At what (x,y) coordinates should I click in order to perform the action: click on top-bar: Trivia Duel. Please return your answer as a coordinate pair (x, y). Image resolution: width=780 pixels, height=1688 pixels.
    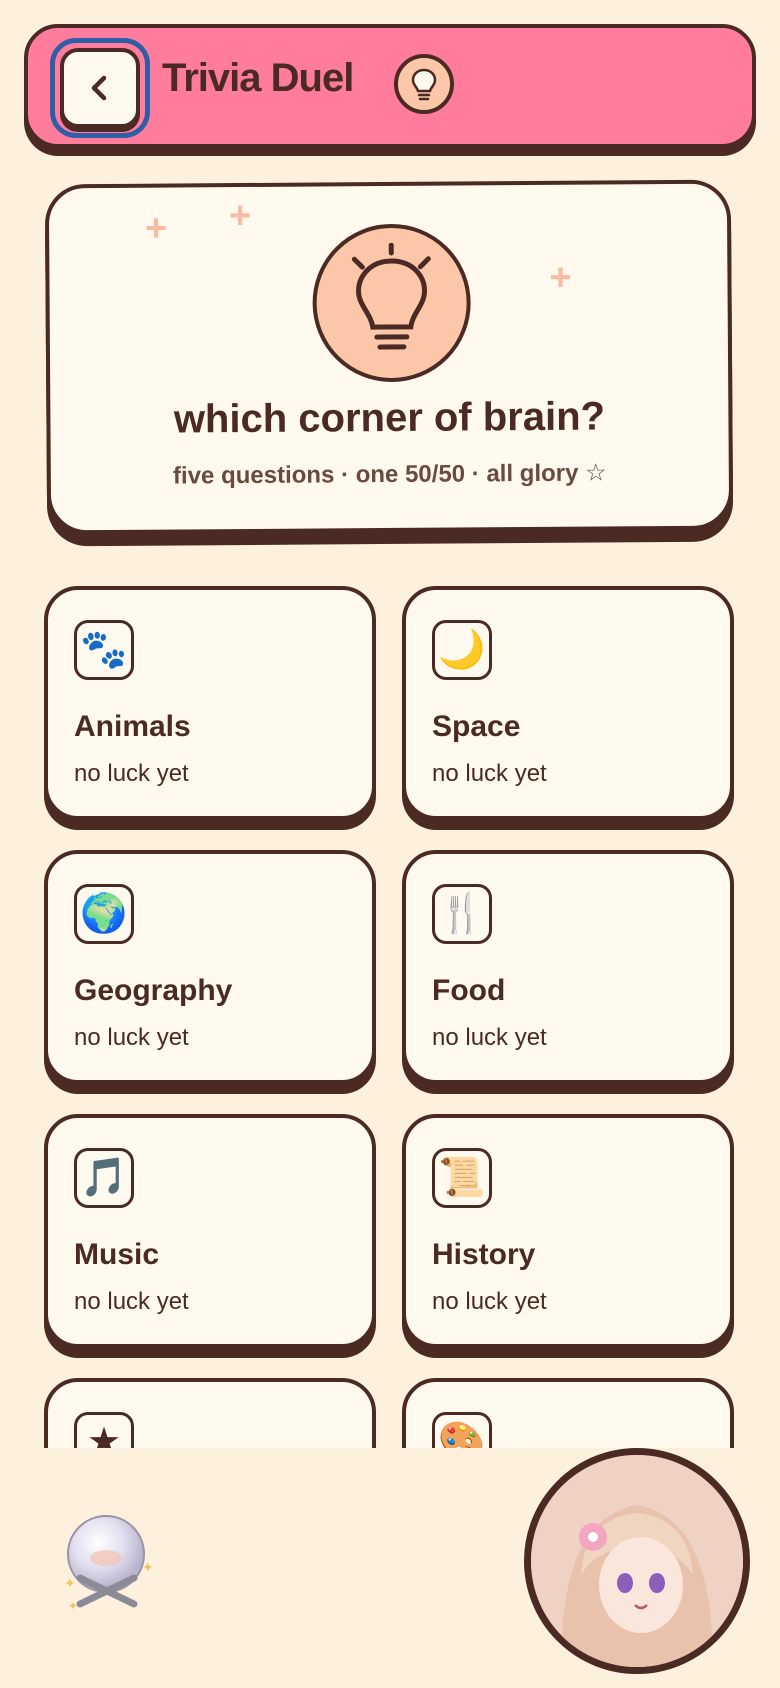
    Looking at the image, I should click on (390, 86).